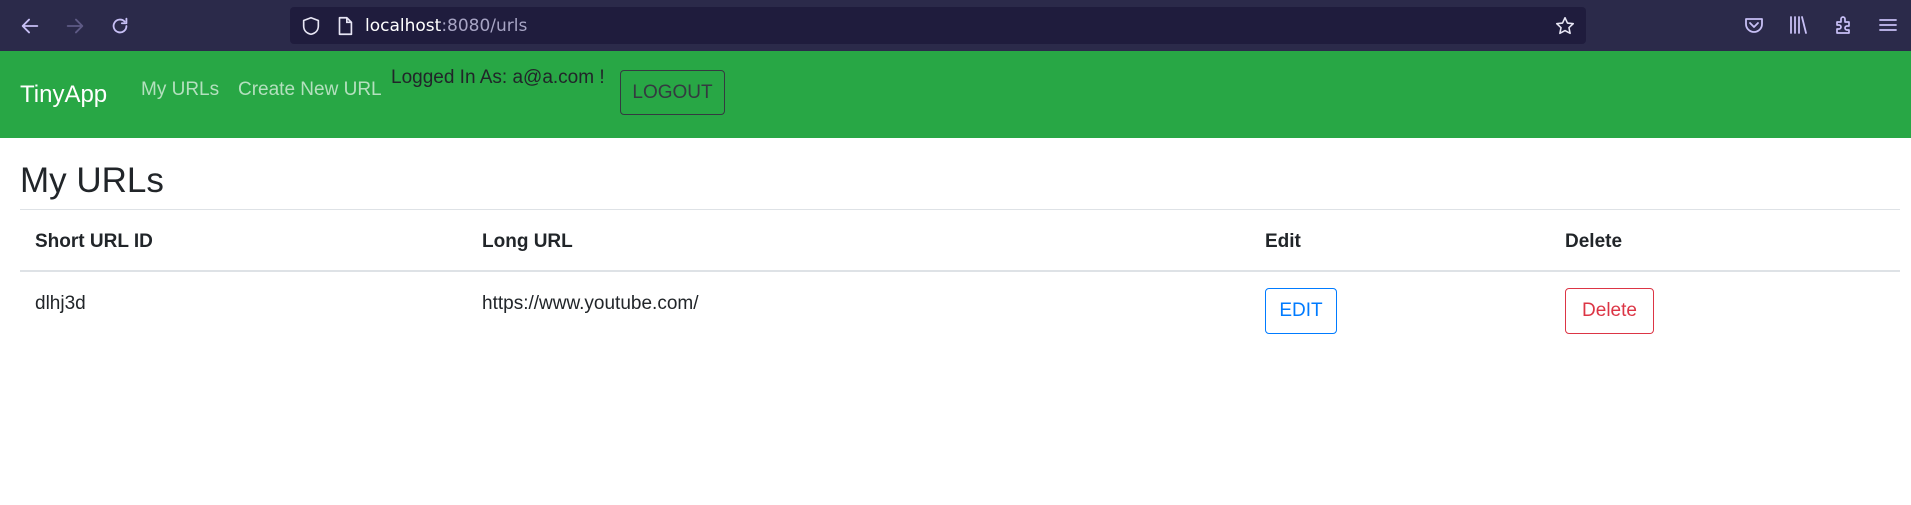  What do you see at coordinates (63, 95) in the screenshot?
I see `brand-logo: TinyApp` at bounding box center [63, 95].